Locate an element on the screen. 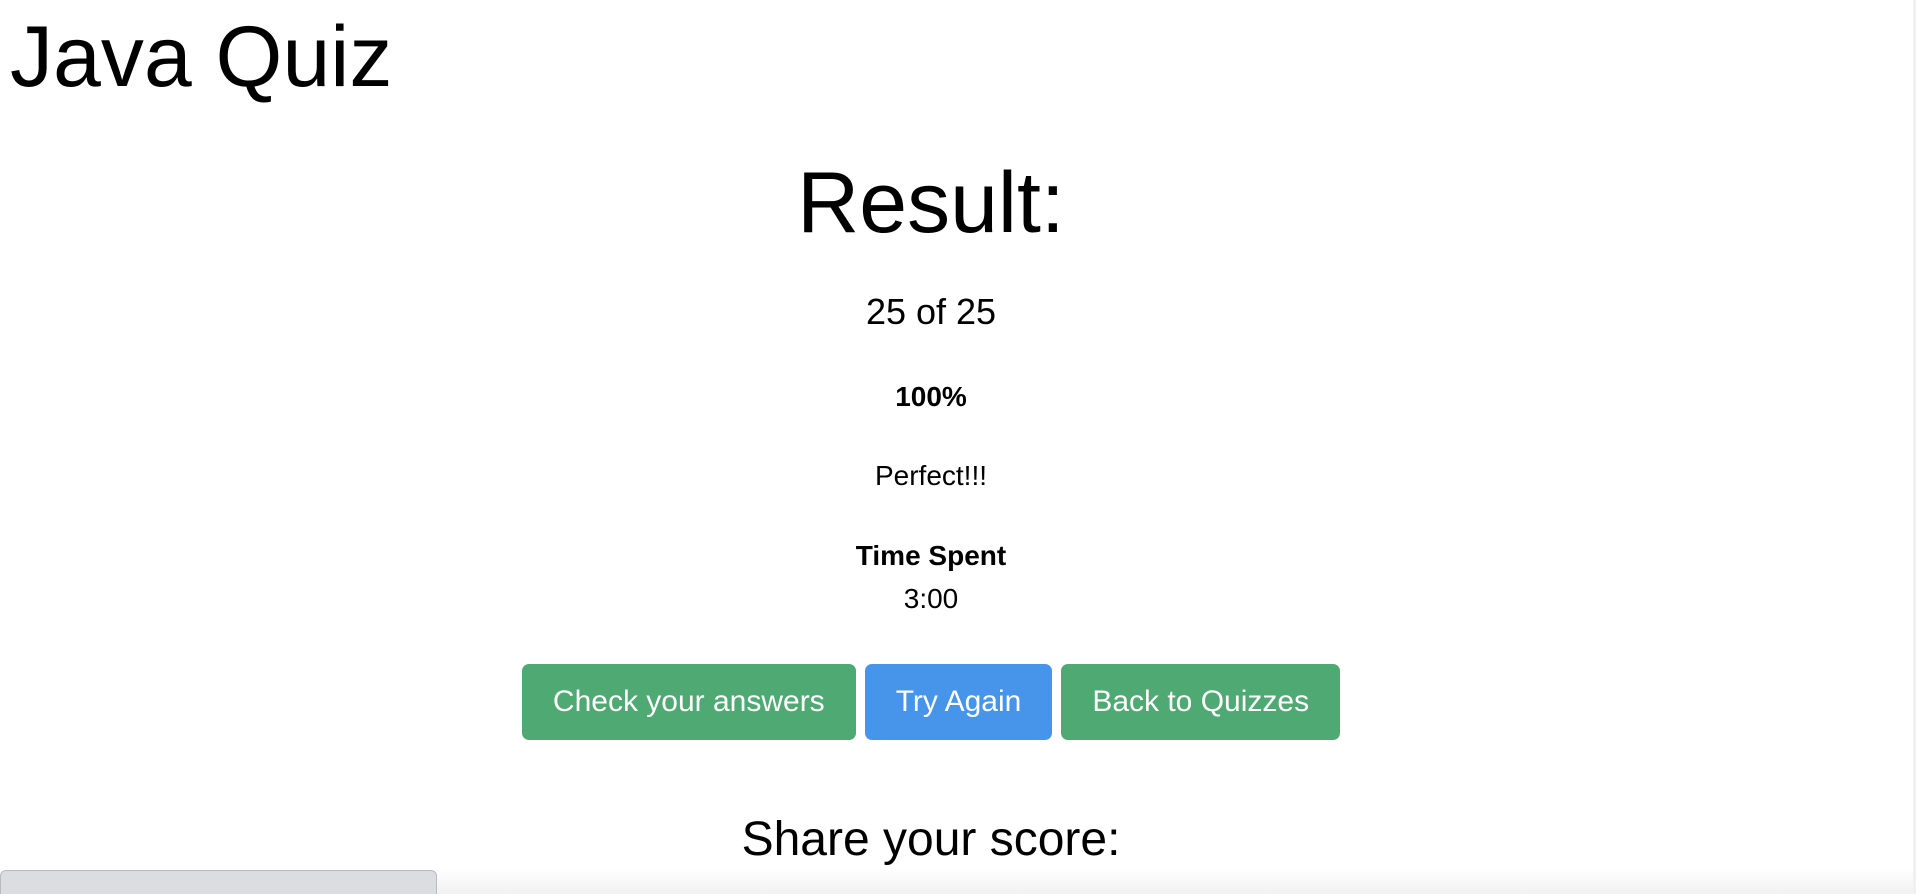  back-to-quizzes-button: Back to Quizzes is located at coordinates (1201, 702).